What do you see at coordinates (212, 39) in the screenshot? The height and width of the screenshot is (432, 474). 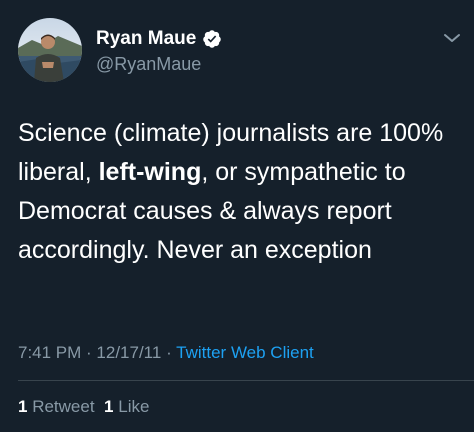 I see `verified-badge-icon` at bounding box center [212, 39].